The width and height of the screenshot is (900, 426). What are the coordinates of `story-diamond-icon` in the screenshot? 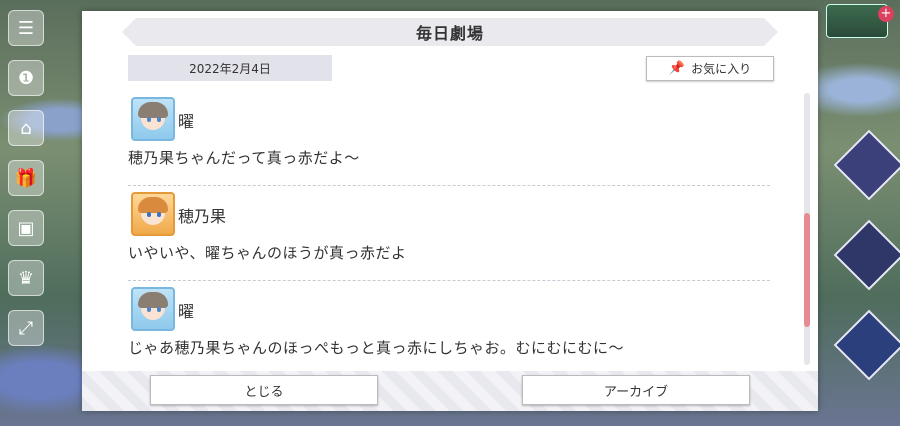 It's located at (866, 165).